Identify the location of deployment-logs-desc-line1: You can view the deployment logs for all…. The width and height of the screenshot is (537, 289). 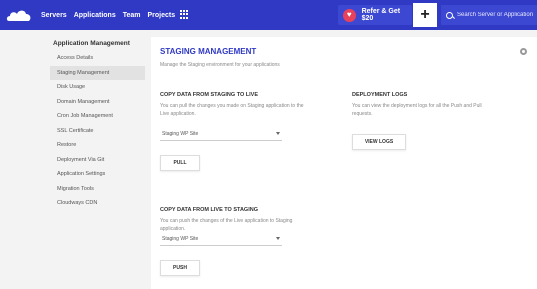
(417, 106).